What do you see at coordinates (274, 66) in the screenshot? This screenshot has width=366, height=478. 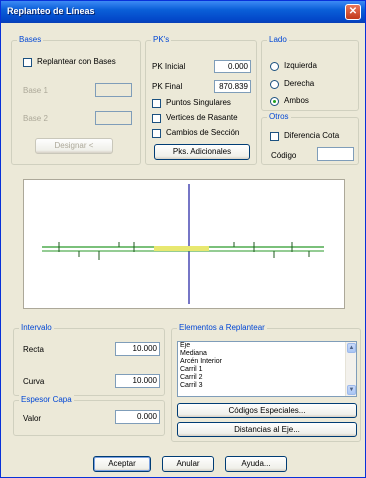 I see `izquierda-radio` at bounding box center [274, 66].